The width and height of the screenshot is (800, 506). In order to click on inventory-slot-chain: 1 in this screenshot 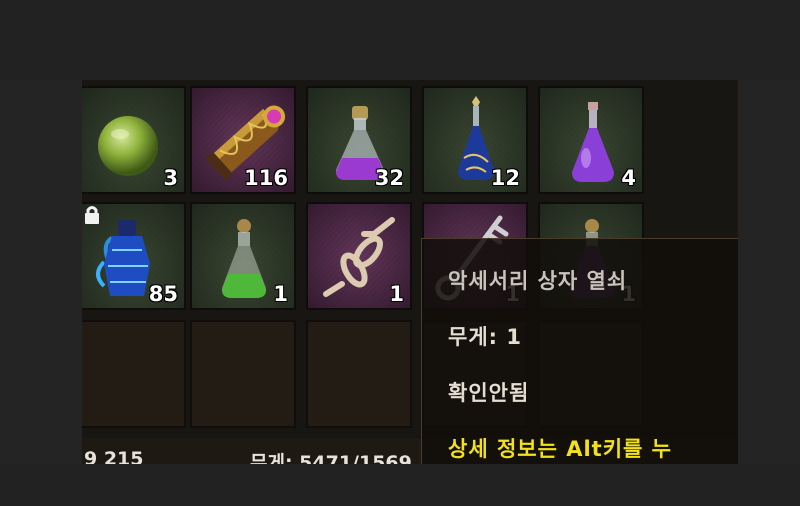, I will do `click(359, 256)`.